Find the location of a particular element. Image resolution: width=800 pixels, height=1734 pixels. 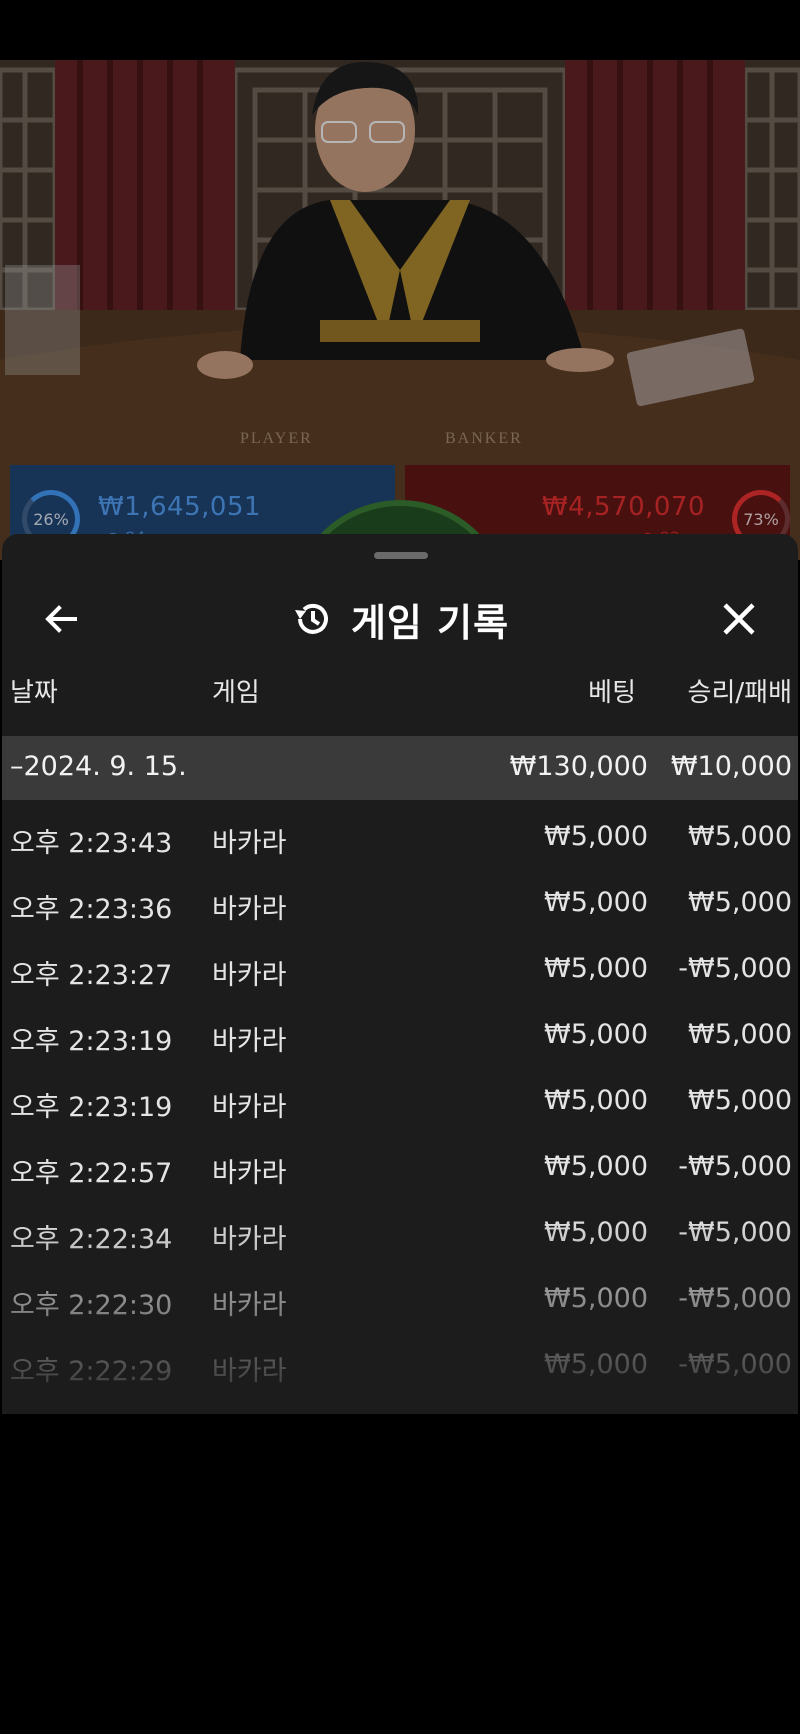

column-header-date: 날짜 is located at coordinates (34, 693).